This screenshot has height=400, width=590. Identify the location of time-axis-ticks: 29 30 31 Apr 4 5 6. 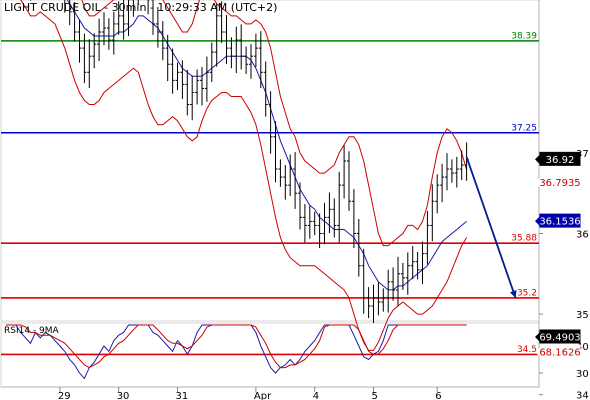
(250, 393).